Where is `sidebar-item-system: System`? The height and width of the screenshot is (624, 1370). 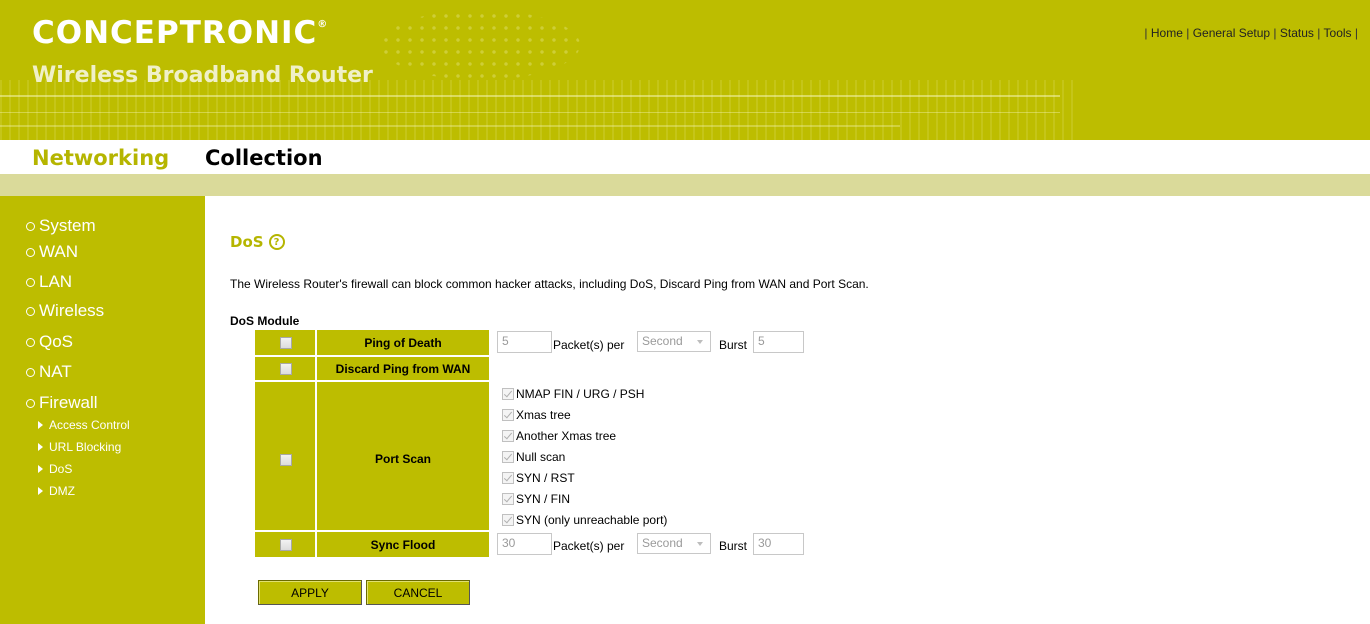
sidebar-item-system: System is located at coordinates (61, 226).